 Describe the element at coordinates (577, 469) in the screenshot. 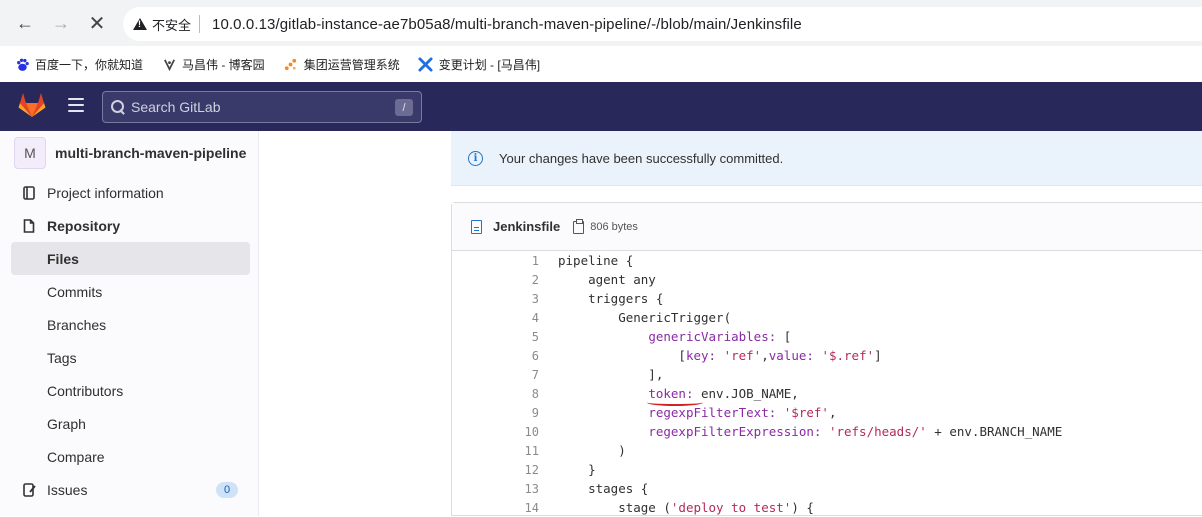

I see `code-text: }` at that location.